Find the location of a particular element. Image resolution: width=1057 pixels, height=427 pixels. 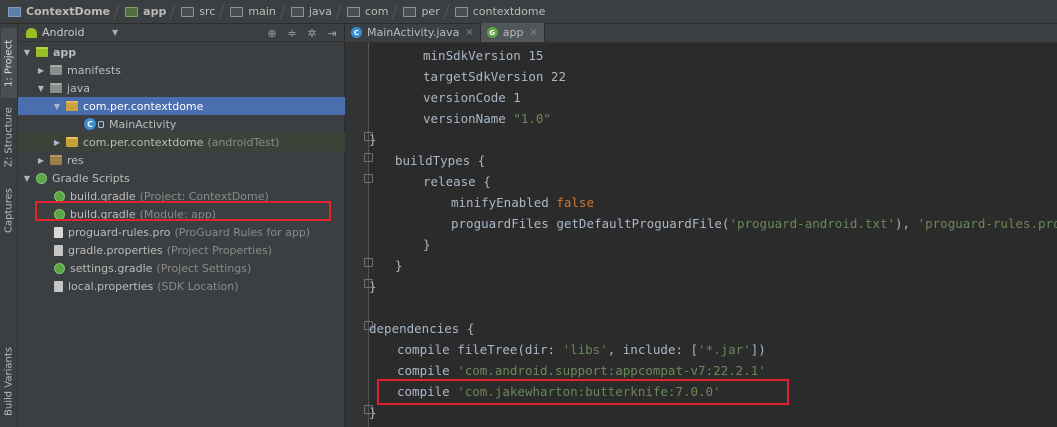

resource-folder-icon is located at coordinates (56, 160).